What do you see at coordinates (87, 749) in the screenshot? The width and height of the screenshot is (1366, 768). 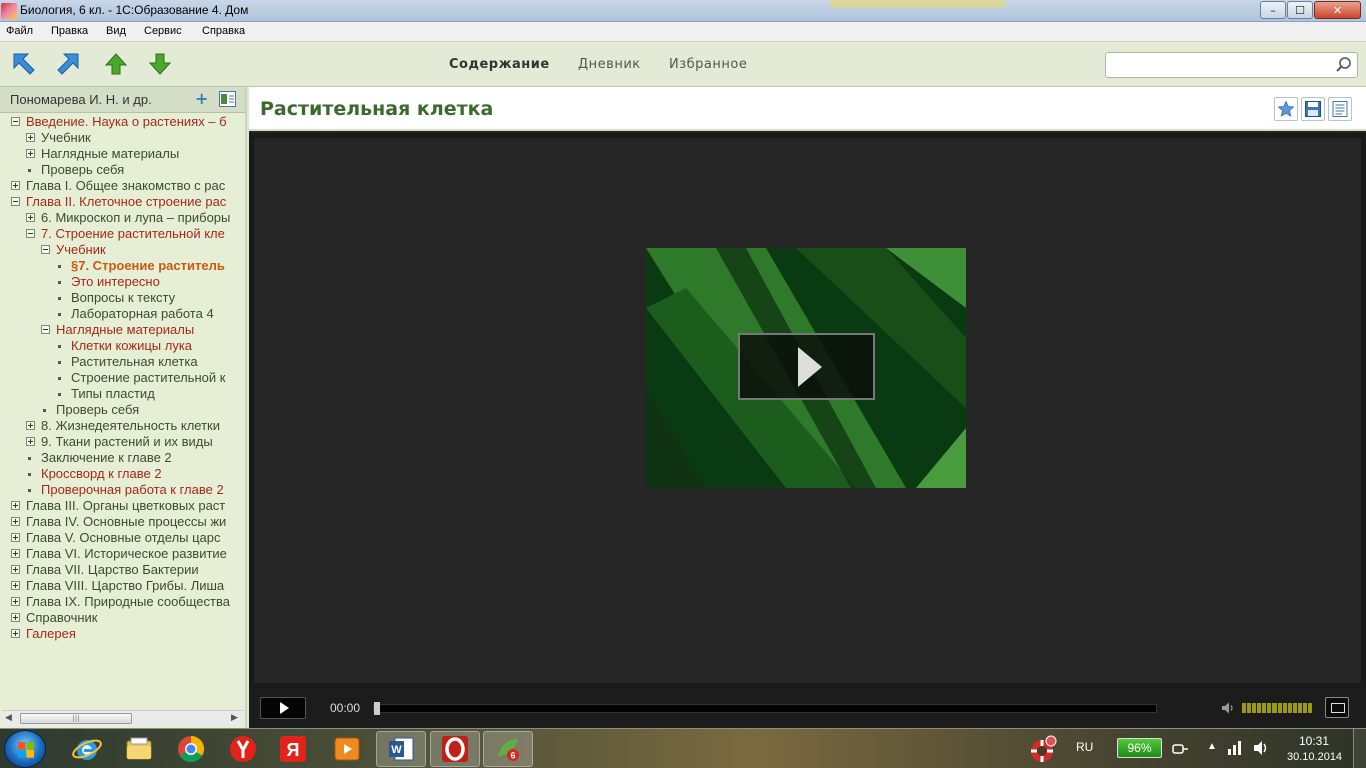 I see `taskbar-internet-explorer` at bounding box center [87, 749].